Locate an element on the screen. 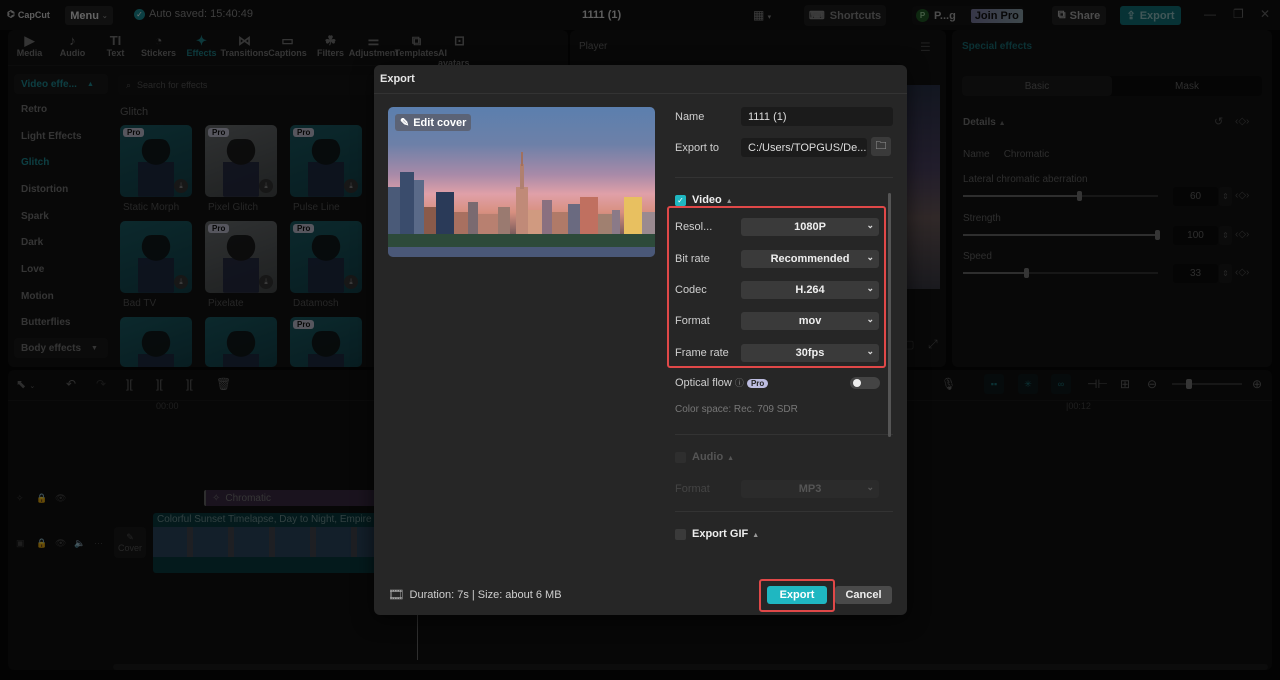 This screenshot has height=680, width=1280. water is located at coordinates (521, 252).